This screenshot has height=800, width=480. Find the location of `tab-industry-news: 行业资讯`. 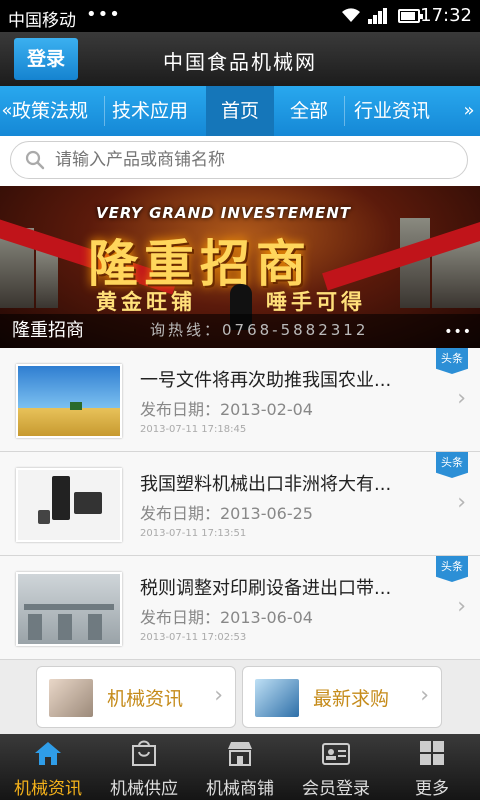

tab-industry-news: 行业资讯 is located at coordinates (392, 111).